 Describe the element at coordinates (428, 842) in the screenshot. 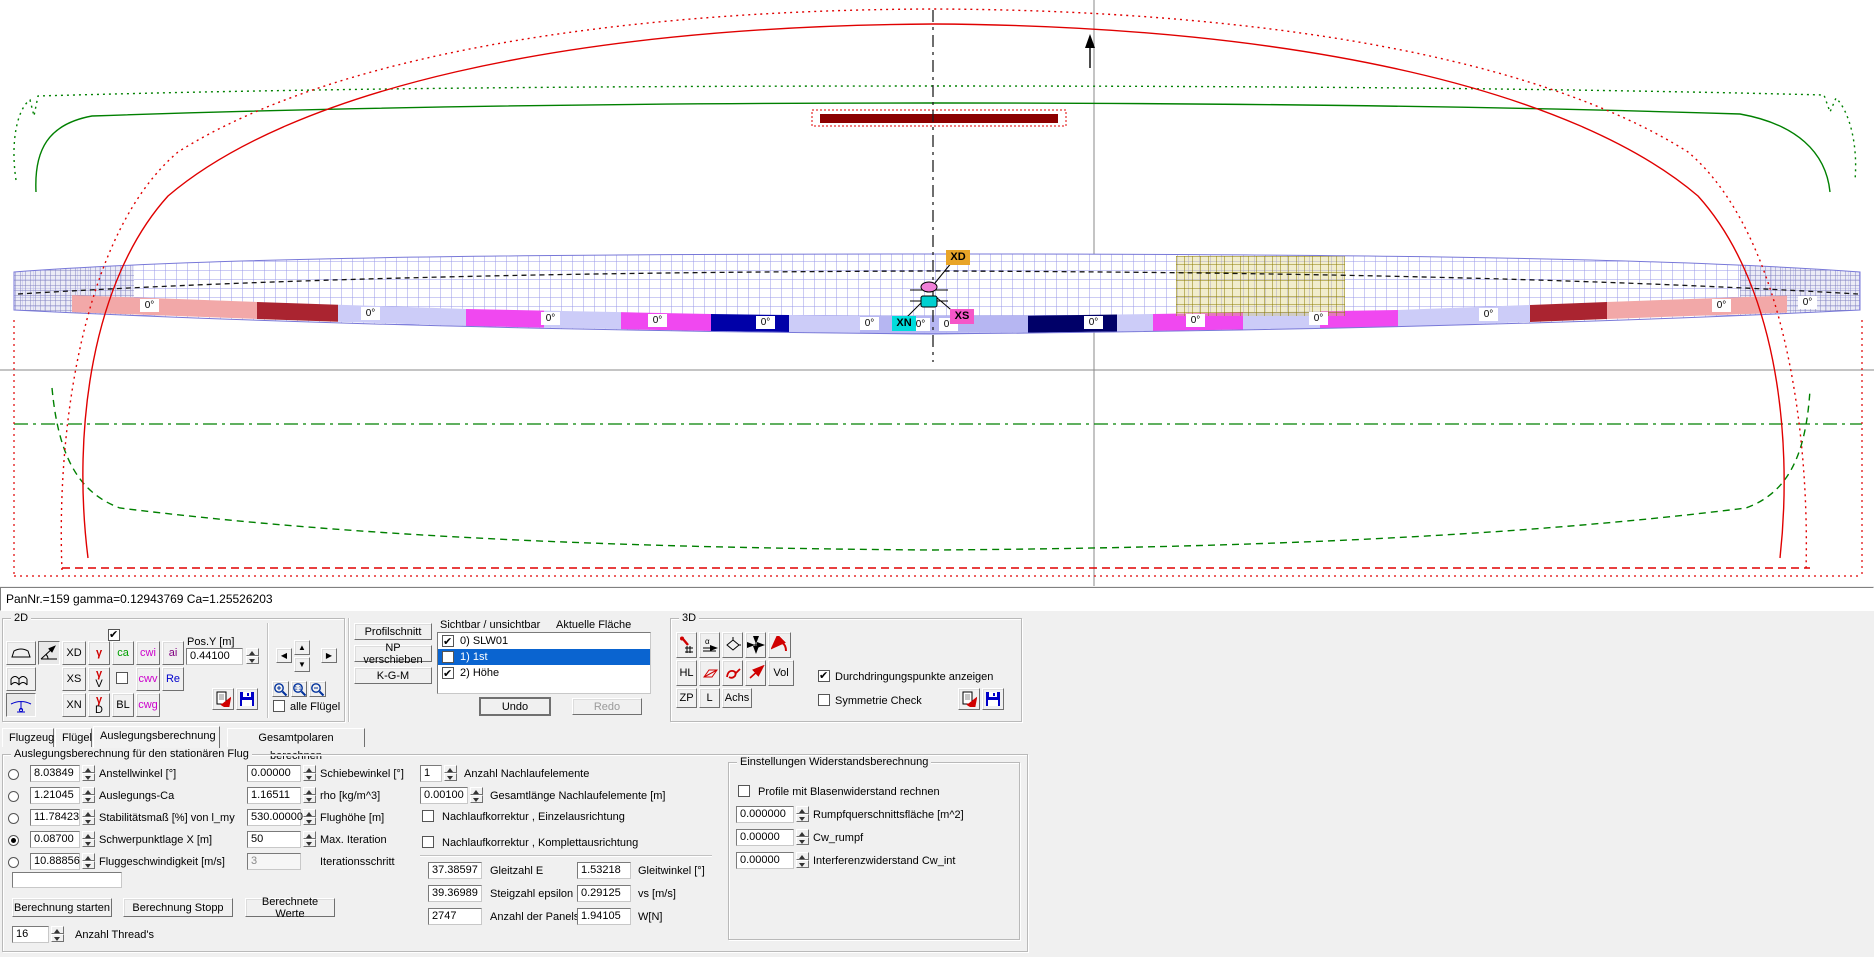

I see `nachlaufkorrektur-komplett-checkbox` at that location.